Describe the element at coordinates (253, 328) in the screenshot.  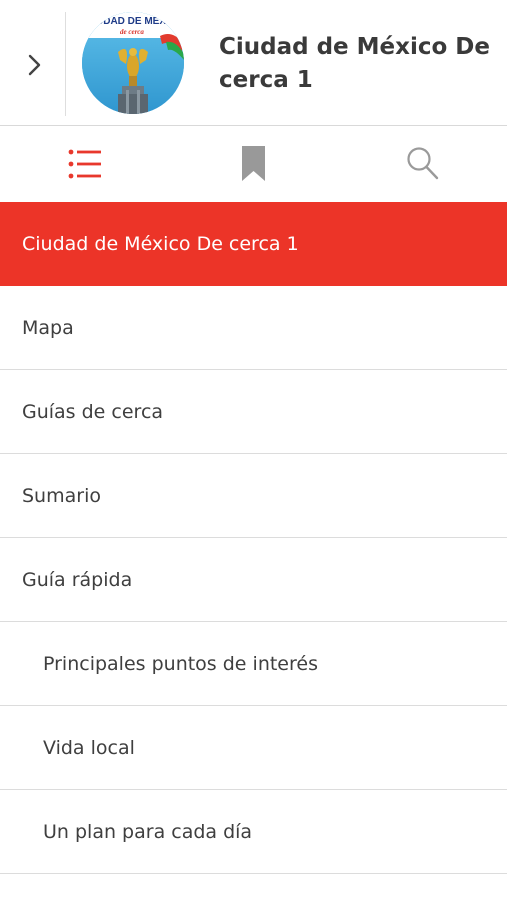
I see `toc-item-mapa: Mapa` at that location.